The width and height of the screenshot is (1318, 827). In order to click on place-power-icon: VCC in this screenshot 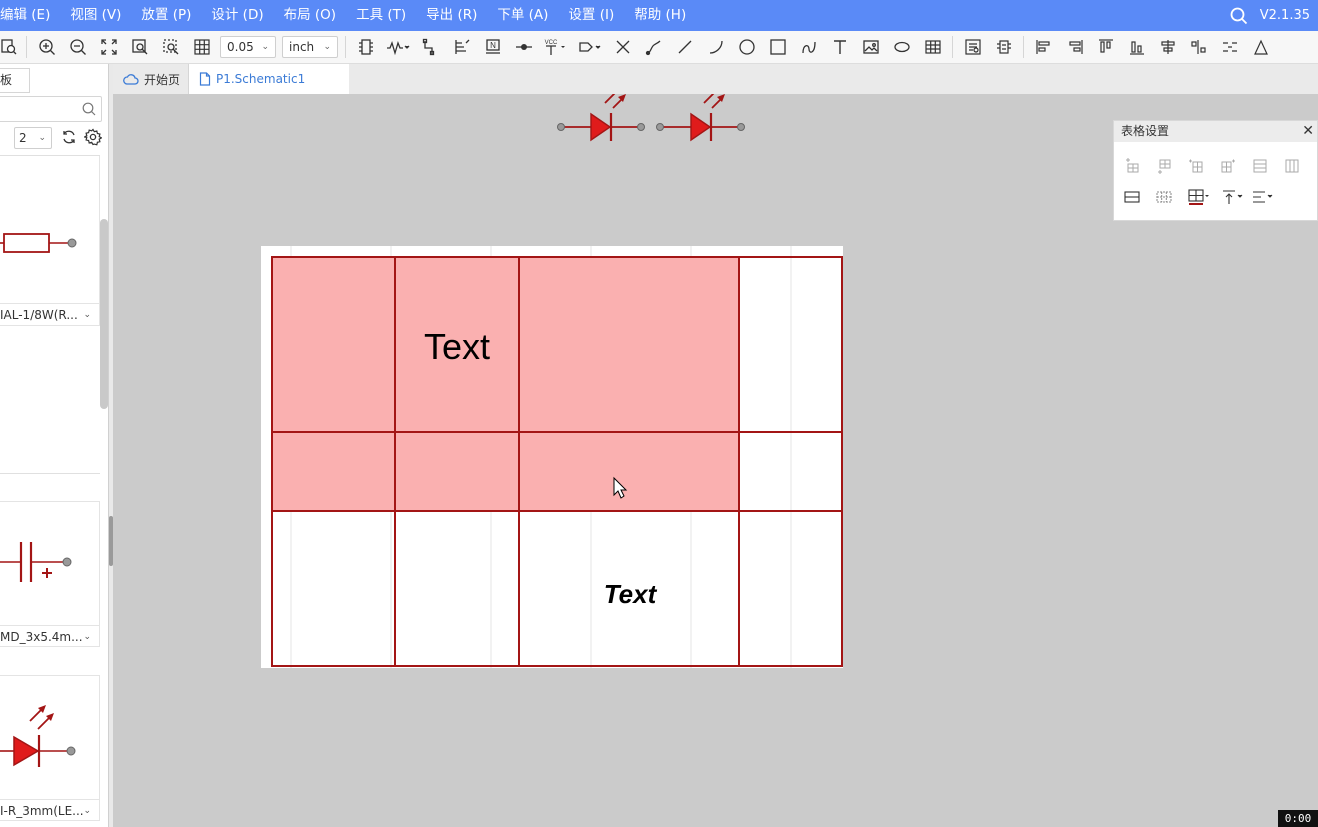, I will do `click(556, 47)`.